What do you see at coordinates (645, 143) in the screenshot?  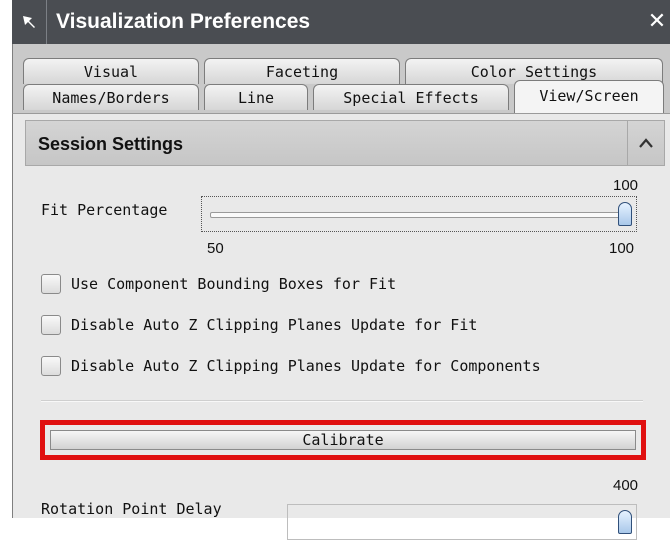 I see `chevron-up-icon` at bounding box center [645, 143].